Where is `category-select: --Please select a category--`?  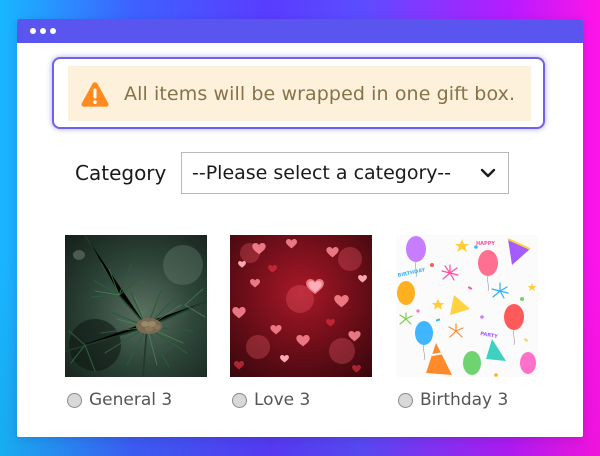
category-select: --Please select a category-- is located at coordinates (345, 173).